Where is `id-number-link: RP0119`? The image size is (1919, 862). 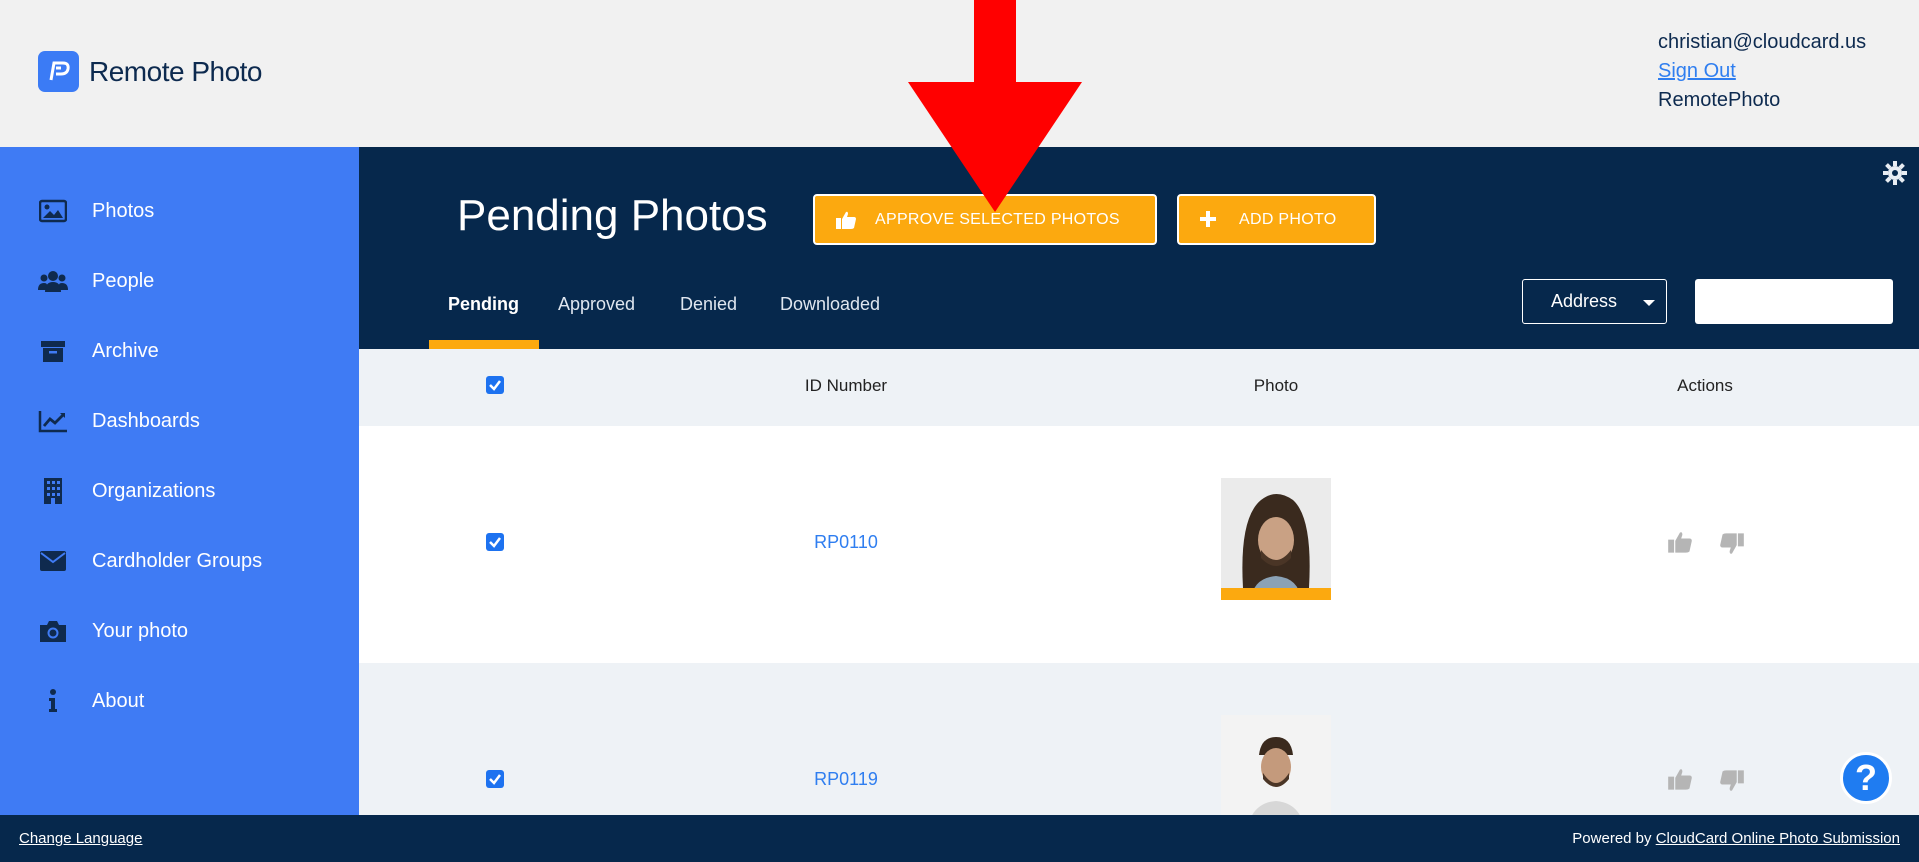
id-number-link: RP0119 is located at coordinates (846, 779).